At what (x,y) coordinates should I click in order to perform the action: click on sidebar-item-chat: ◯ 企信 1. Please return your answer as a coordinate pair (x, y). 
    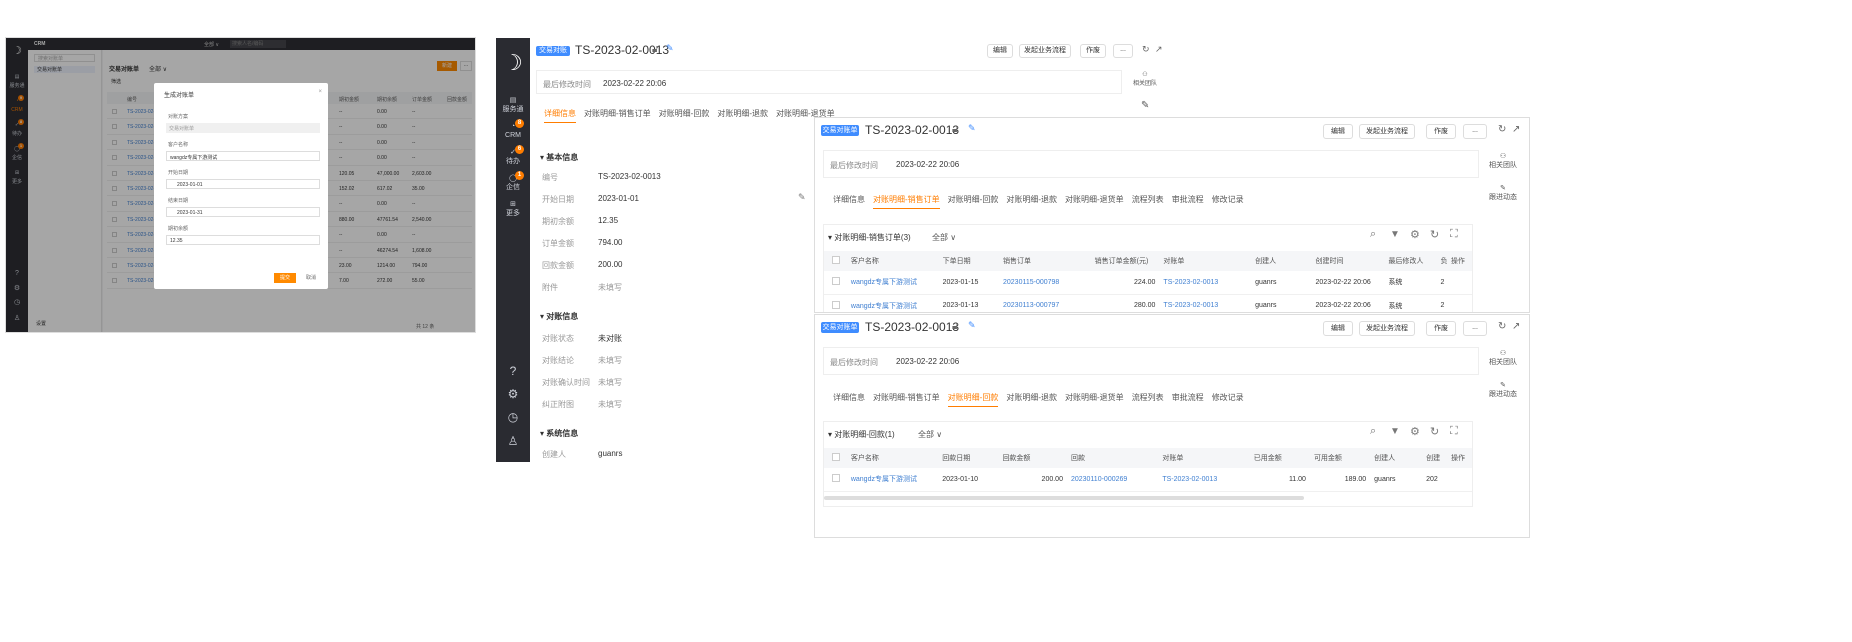
    Looking at the image, I should click on (513, 181).